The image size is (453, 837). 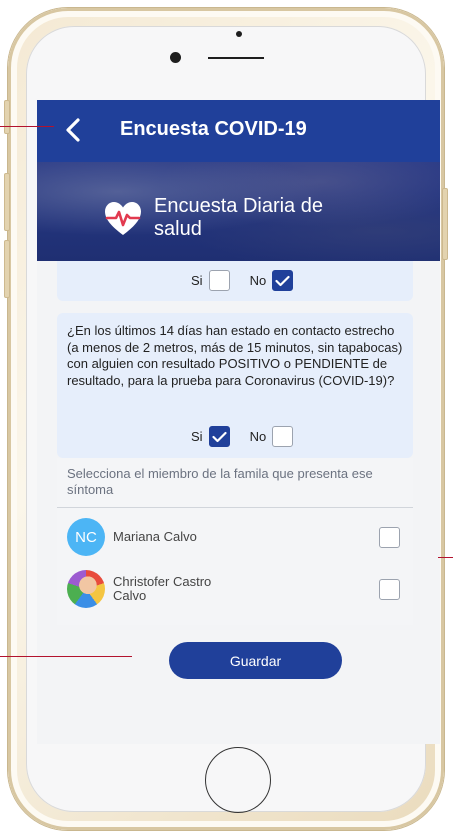 What do you see at coordinates (445, 224) in the screenshot?
I see `phone-power-button` at bounding box center [445, 224].